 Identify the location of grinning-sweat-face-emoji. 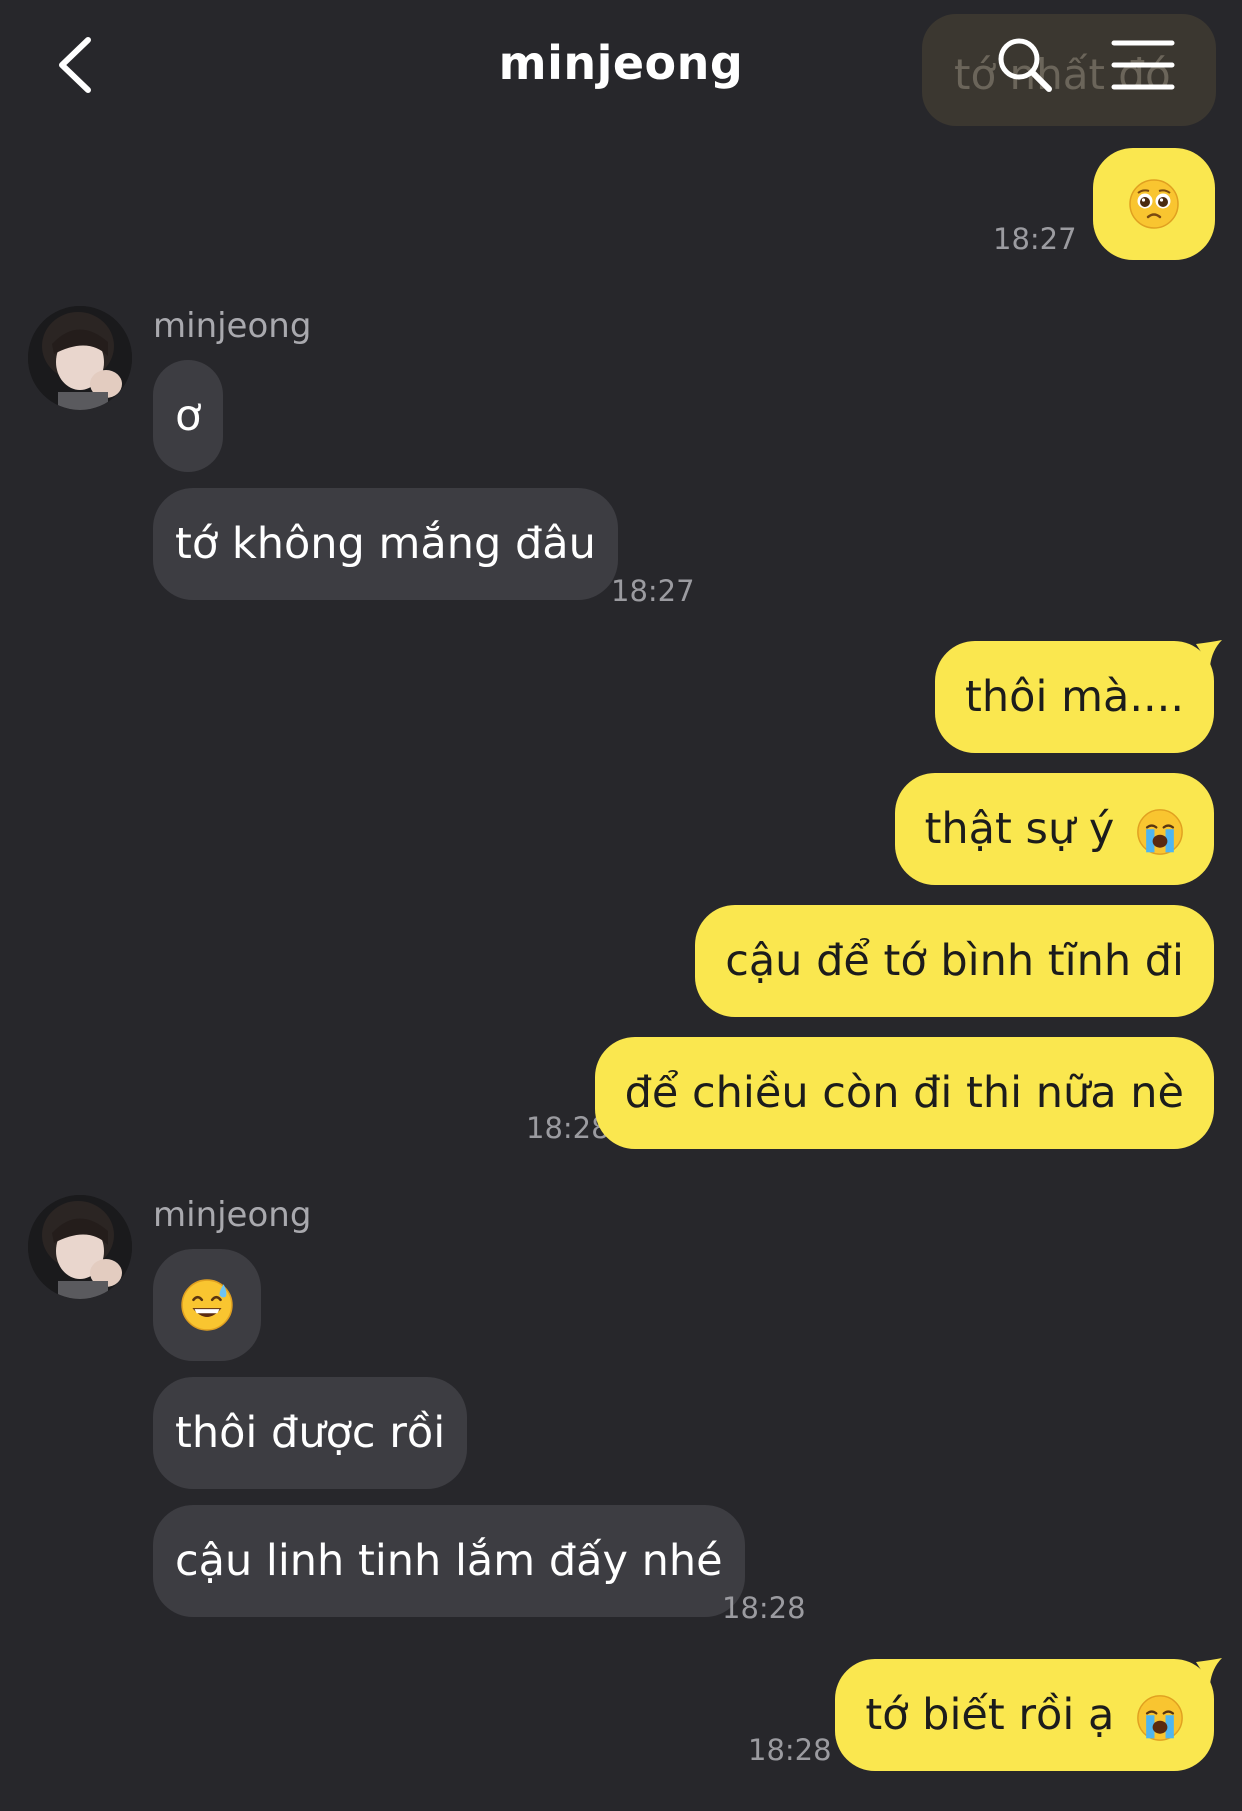
(207, 1305).